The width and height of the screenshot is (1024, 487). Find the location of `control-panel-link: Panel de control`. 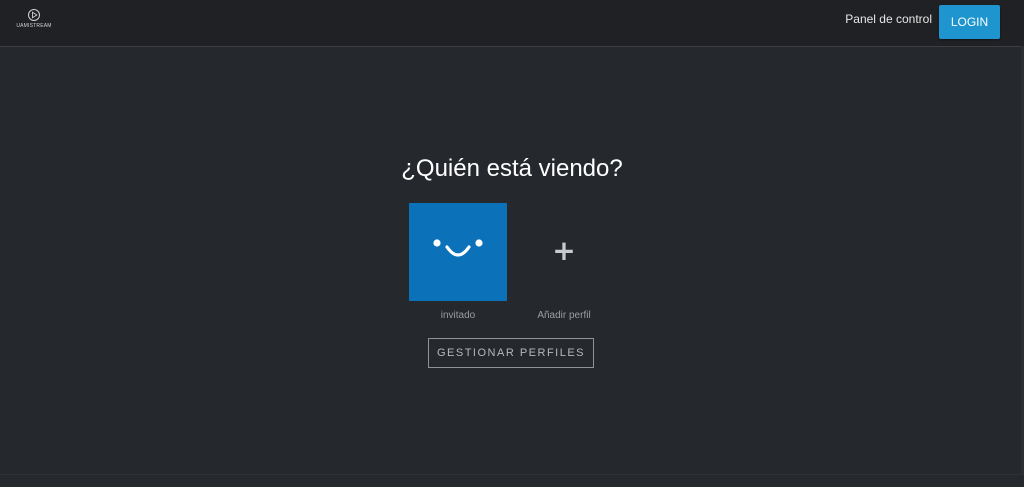

control-panel-link: Panel de control is located at coordinates (888, 19).